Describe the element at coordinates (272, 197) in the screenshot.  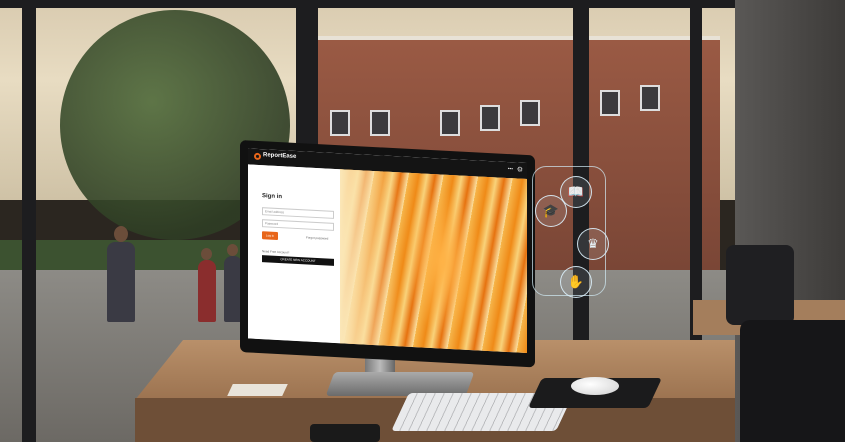
I see `signin-title: Sign in` at that location.